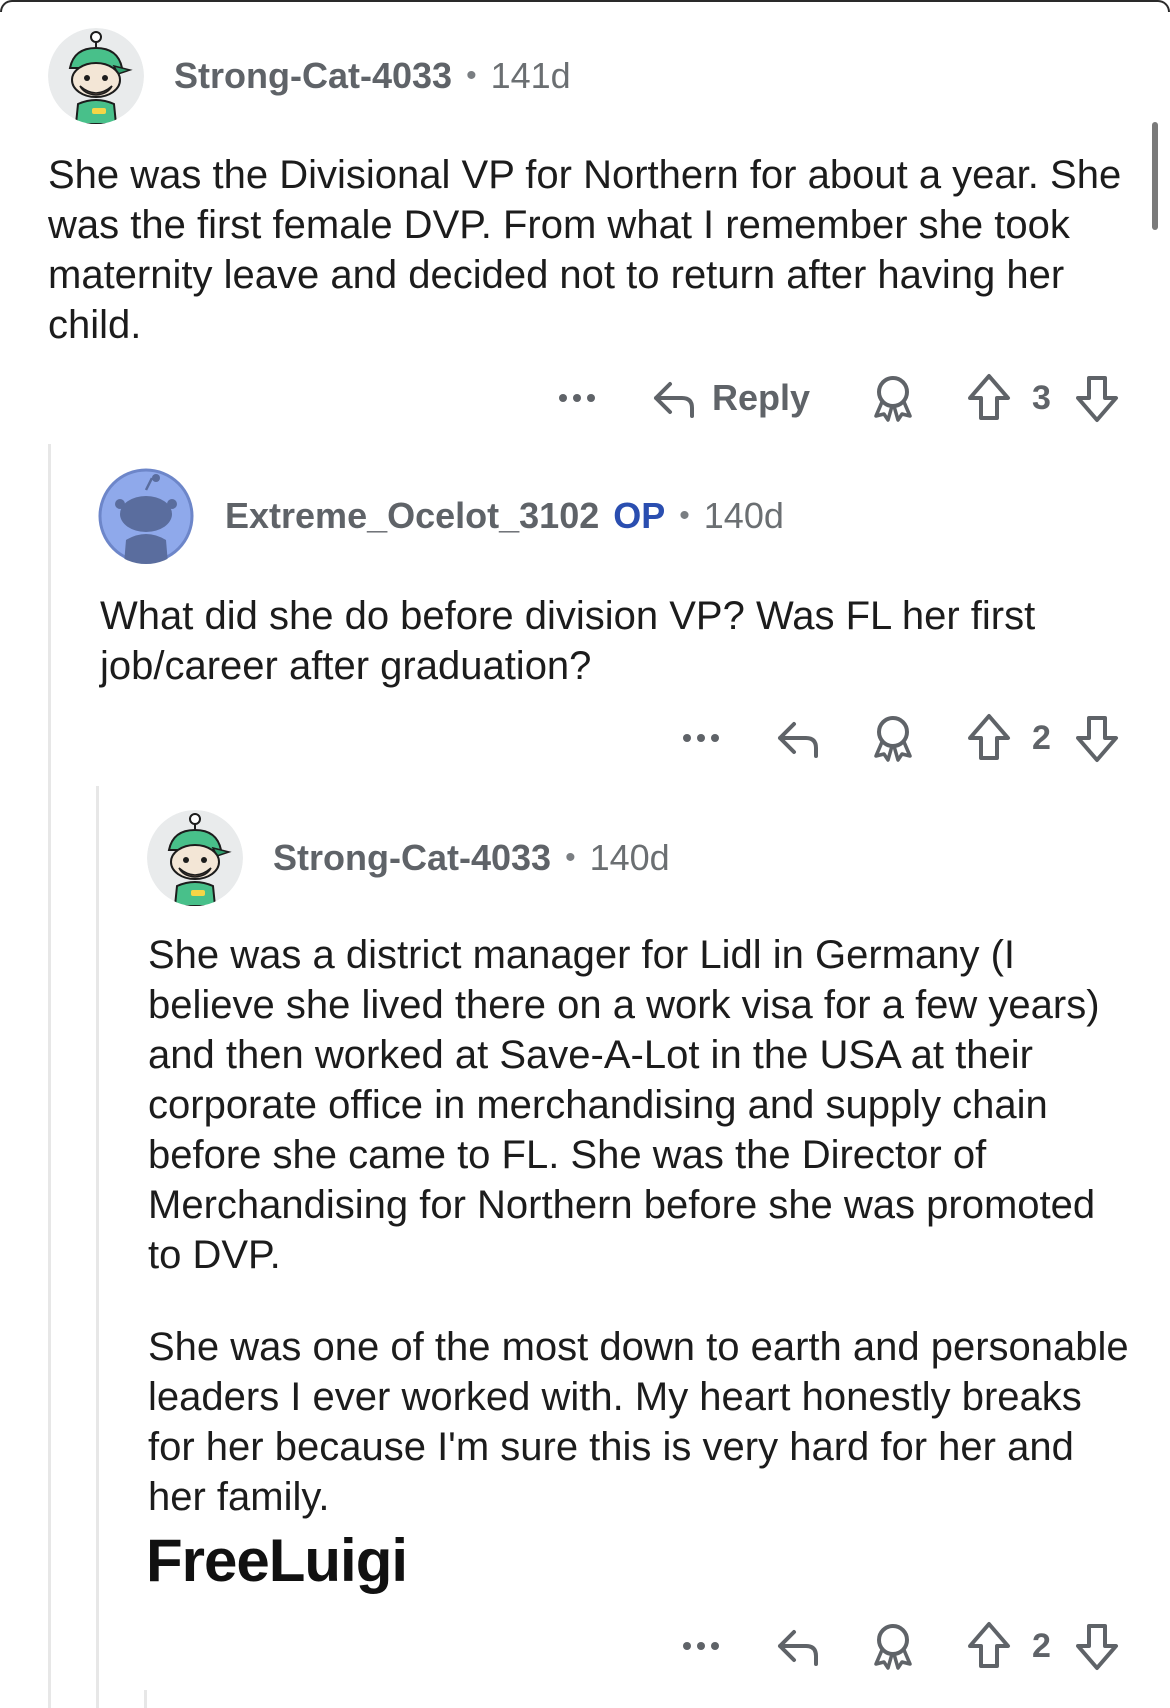 The height and width of the screenshot is (1708, 1170). What do you see at coordinates (761, 397) in the screenshot?
I see `reply-label: Reply` at bounding box center [761, 397].